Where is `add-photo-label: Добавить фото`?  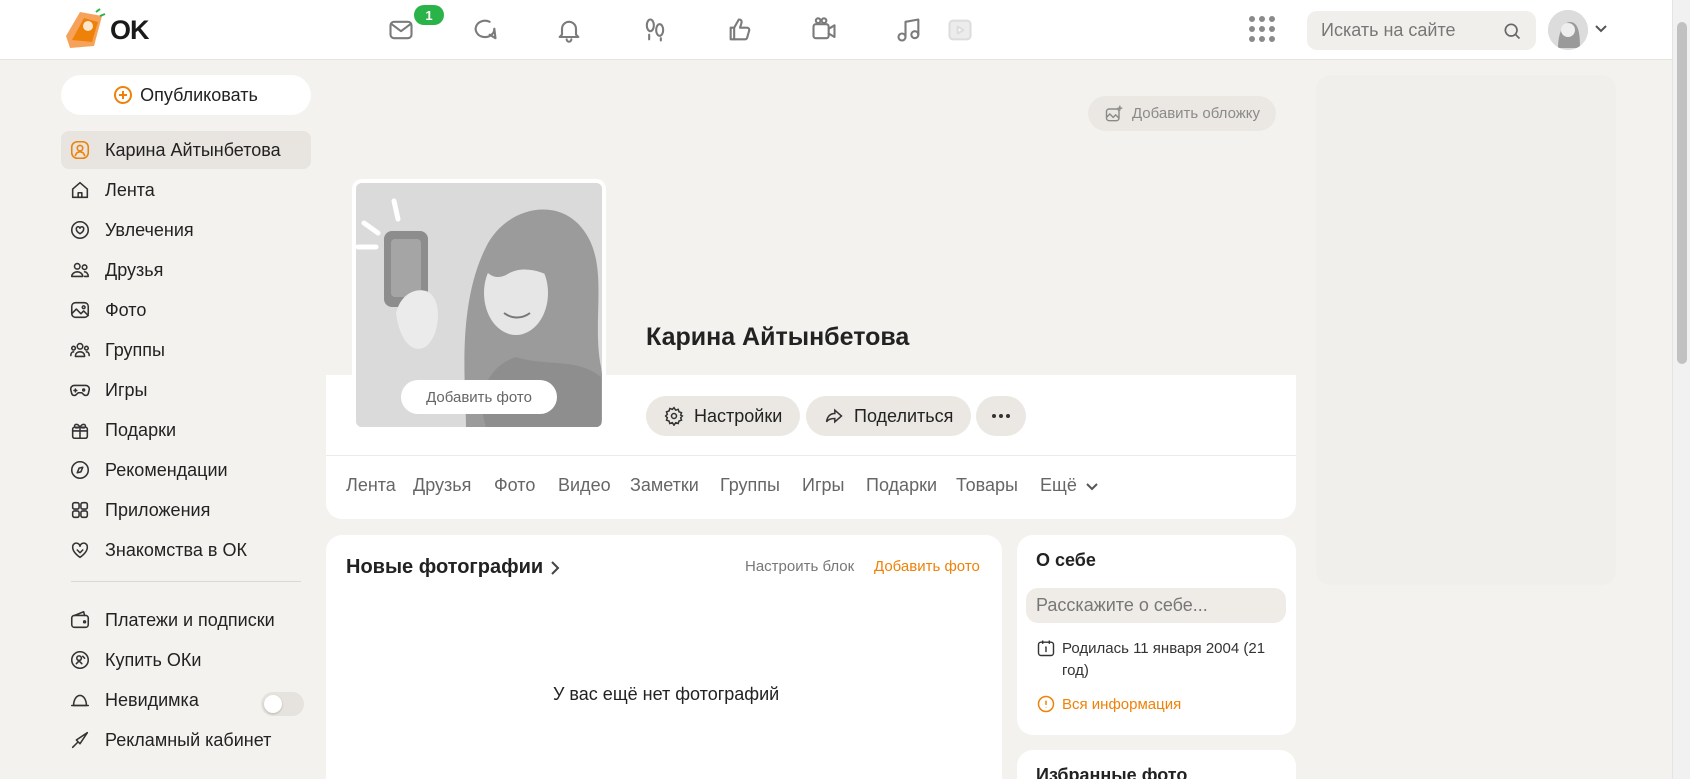
add-photo-label: Добавить фото is located at coordinates (479, 397).